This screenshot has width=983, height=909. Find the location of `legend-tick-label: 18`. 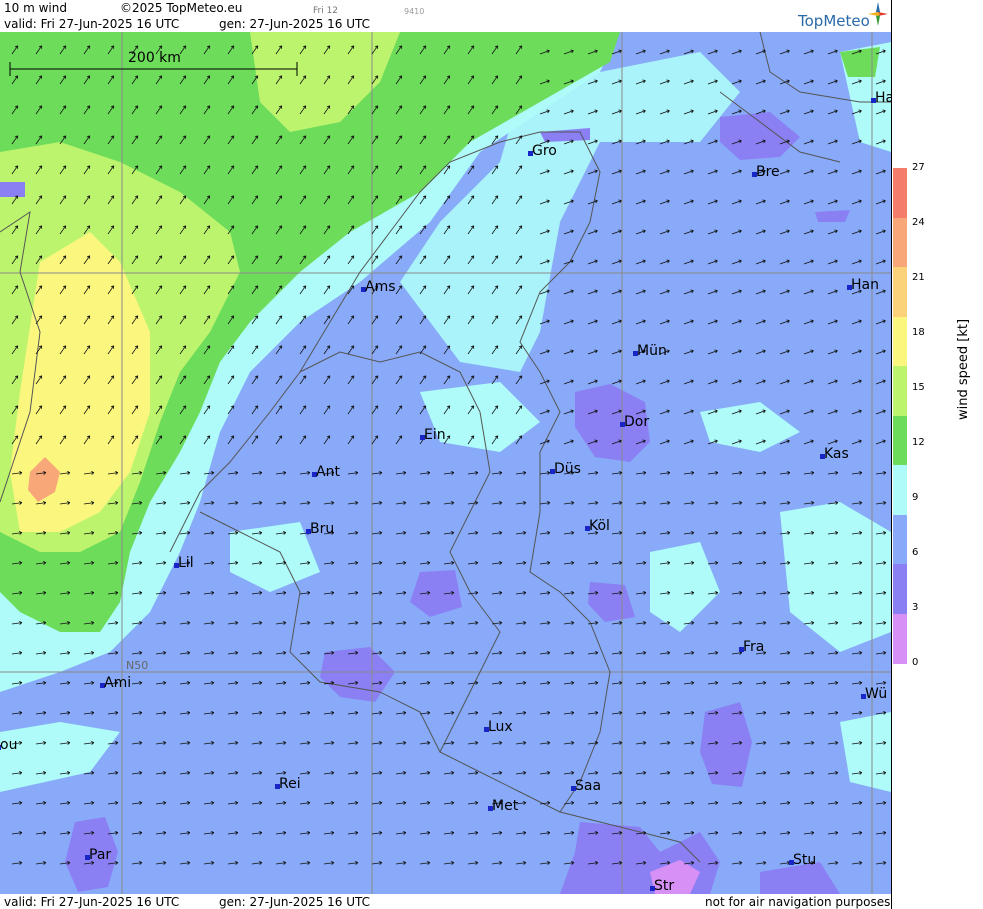

legend-tick-label: 18 is located at coordinates (918, 332).